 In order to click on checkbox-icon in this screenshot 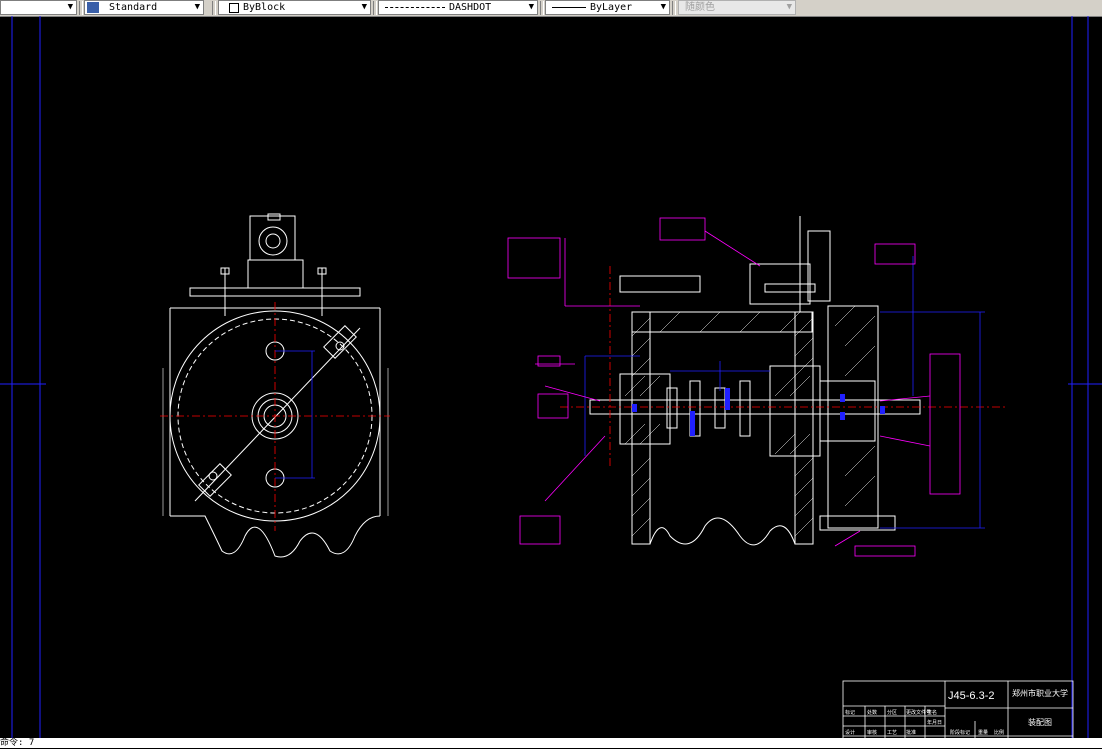, I will do `click(234, 8)`.